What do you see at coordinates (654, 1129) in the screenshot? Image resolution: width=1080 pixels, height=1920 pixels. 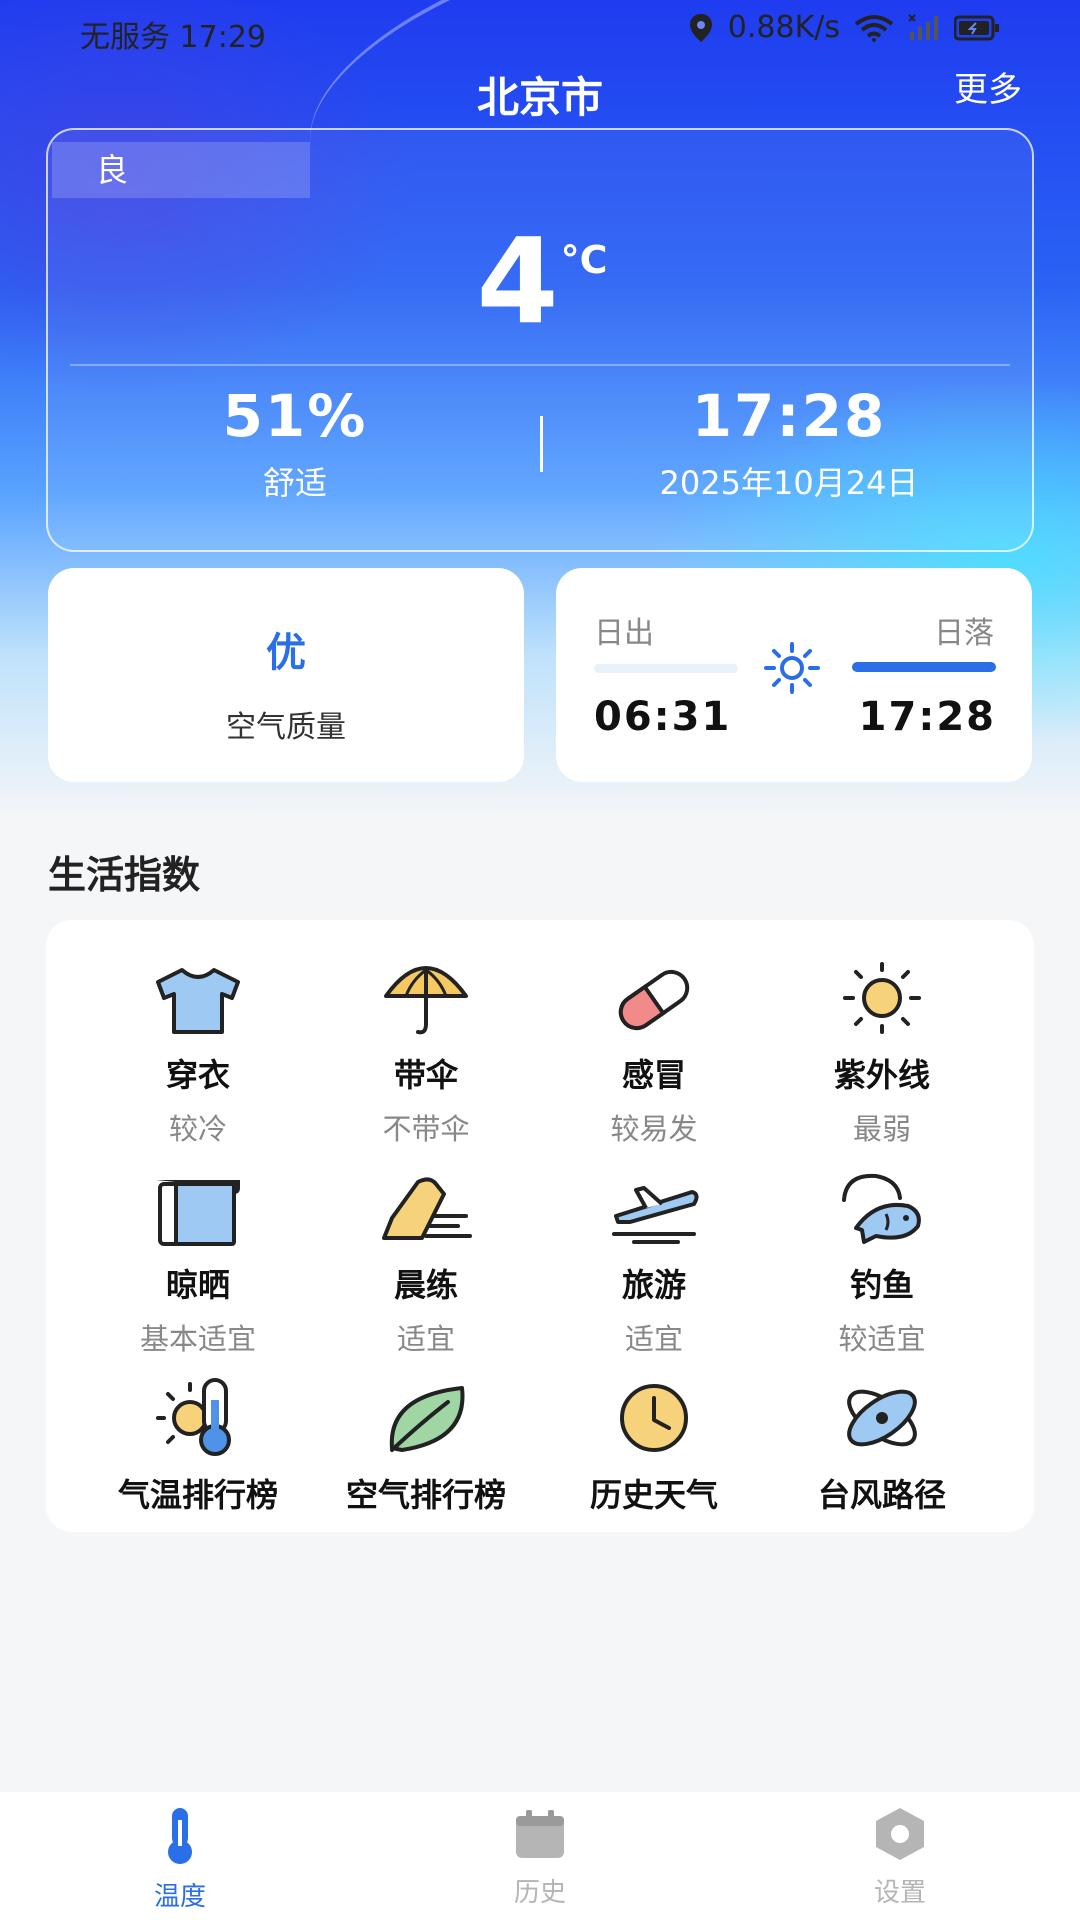 I see `life-item-value: 较易发` at bounding box center [654, 1129].